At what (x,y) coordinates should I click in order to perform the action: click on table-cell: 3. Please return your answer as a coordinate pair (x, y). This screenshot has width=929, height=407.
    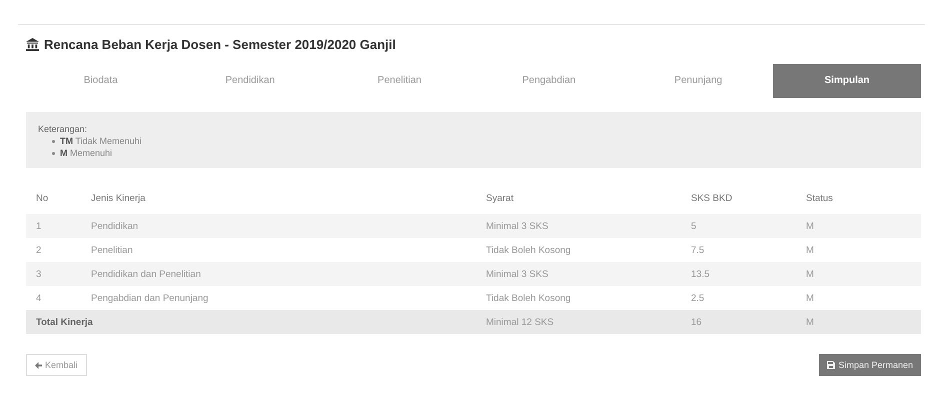
    Looking at the image, I should click on (53, 274).